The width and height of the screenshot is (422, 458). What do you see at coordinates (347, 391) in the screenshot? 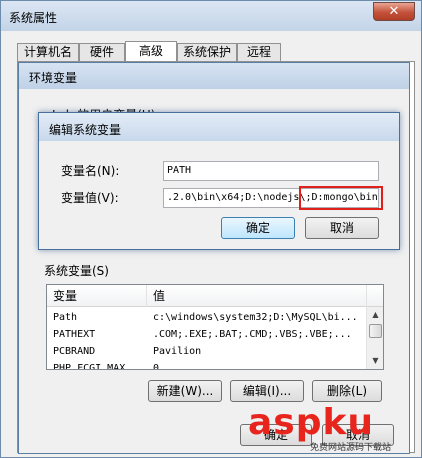
I see `delete-variable-button: 删除(L)` at bounding box center [347, 391].